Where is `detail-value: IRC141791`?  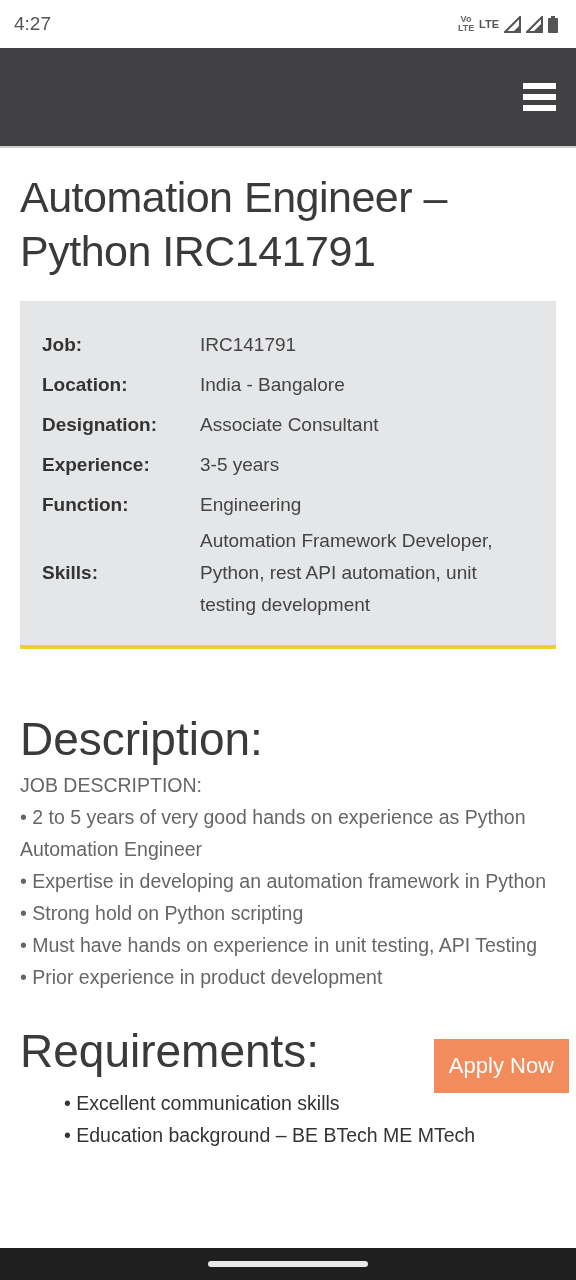
detail-value: IRC141791 is located at coordinates (249, 345).